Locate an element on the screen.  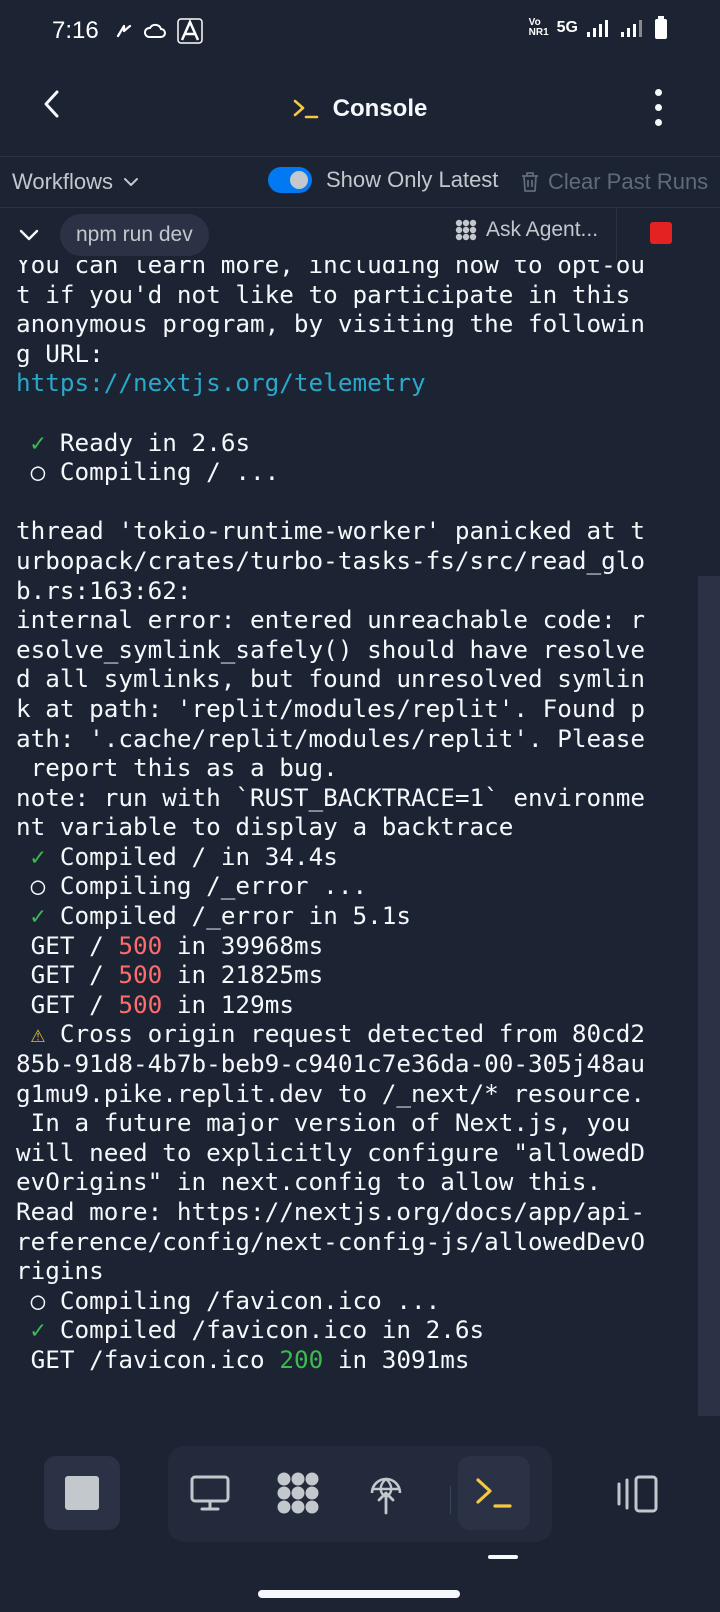
show-only-latest-toggle is located at coordinates (290, 180).